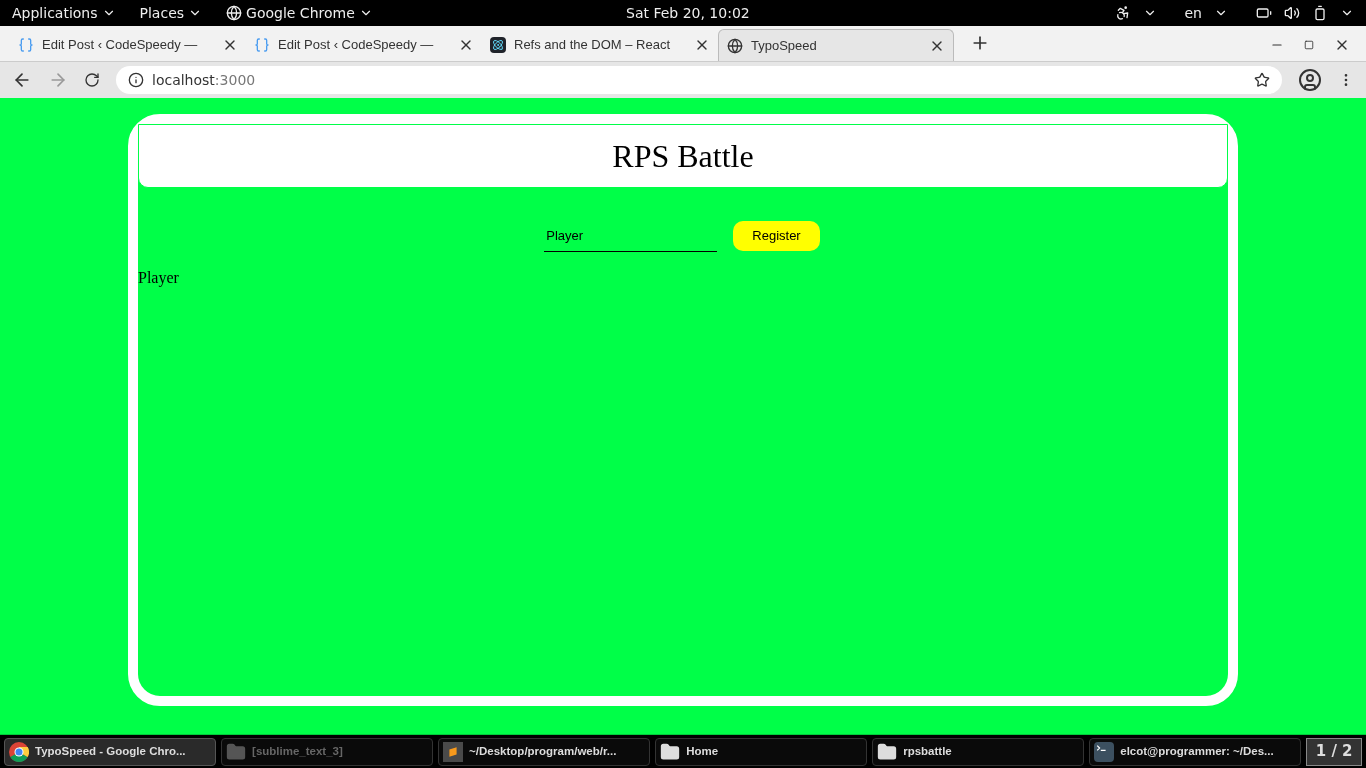 Image resolution: width=1366 pixels, height=768 pixels. I want to click on browser-tab: TypoSpeed, so click(836, 45).